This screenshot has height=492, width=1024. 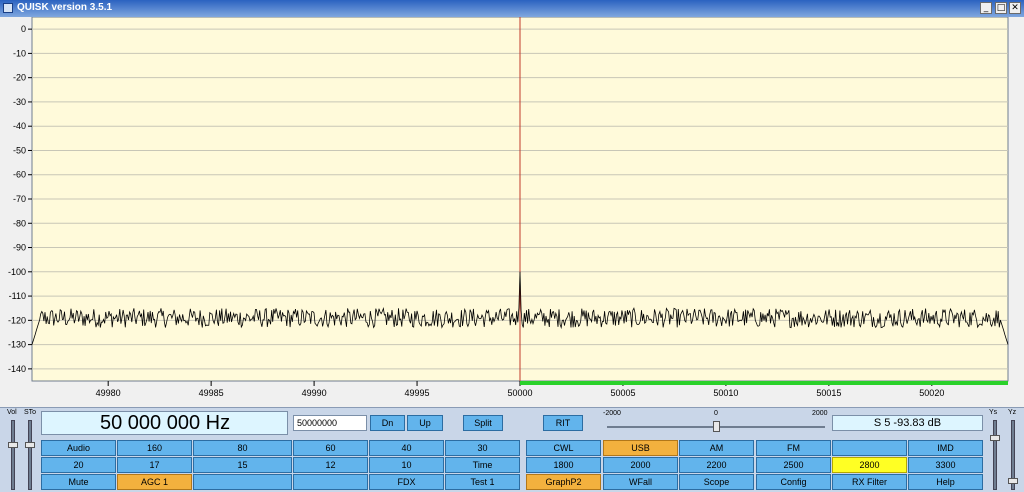 What do you see at coordinates (640, 448) in the screenshot?
I see `usb-button: USB` at bounding box center [640, 448].